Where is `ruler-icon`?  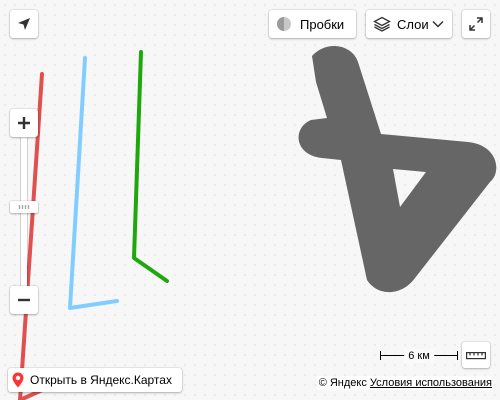 ruler-icon is located at coordinates (476, 355).